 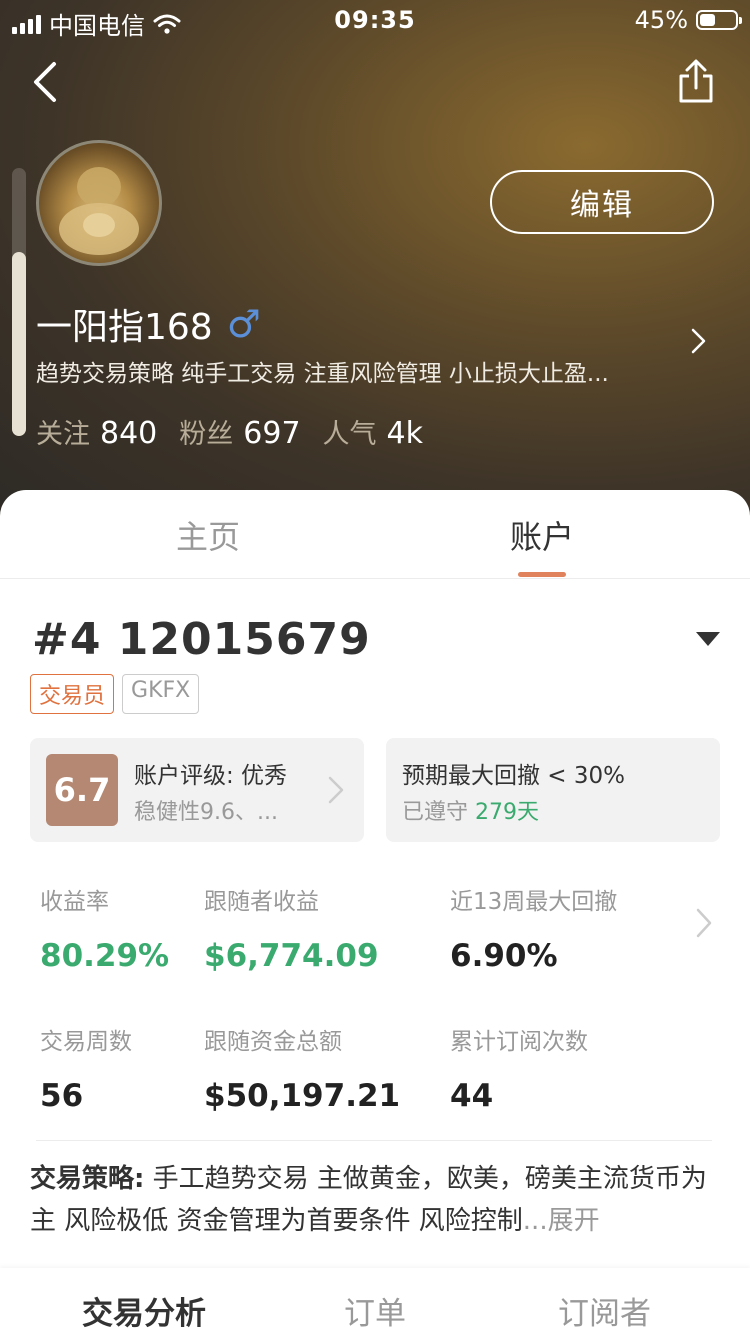 I want to click on drawdown-compliance: 已遵守 279天, so click(x=470, y=812).